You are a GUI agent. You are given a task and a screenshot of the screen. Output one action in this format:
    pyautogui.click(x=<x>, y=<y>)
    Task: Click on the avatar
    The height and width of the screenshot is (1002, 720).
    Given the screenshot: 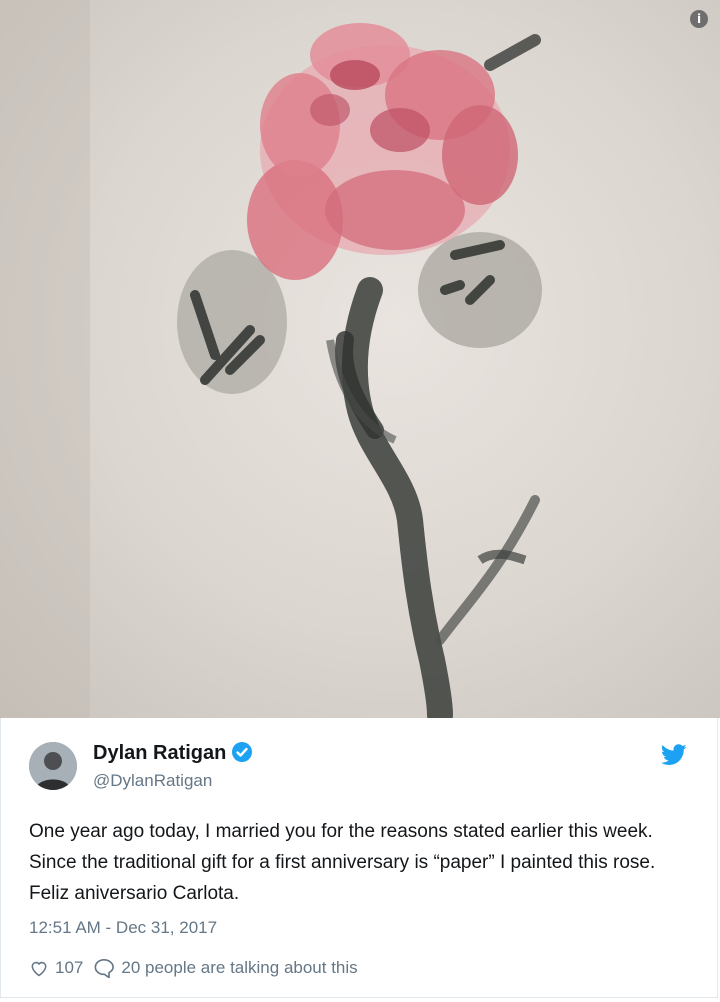 What is the action you would take?
    pyautogui.click(x=53, y=766)
    